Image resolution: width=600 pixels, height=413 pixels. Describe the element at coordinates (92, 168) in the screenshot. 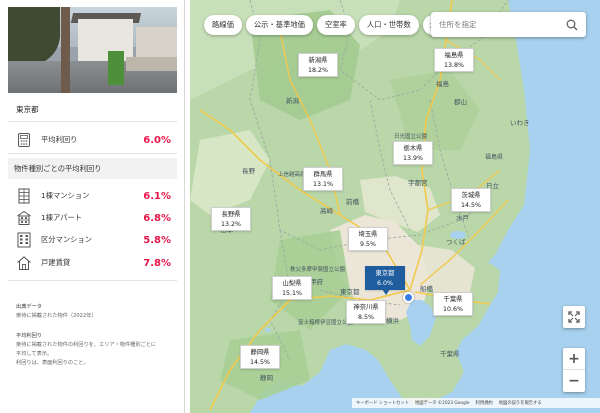

I see `section-title: 物件種別ごとの平均利回り` at that location.